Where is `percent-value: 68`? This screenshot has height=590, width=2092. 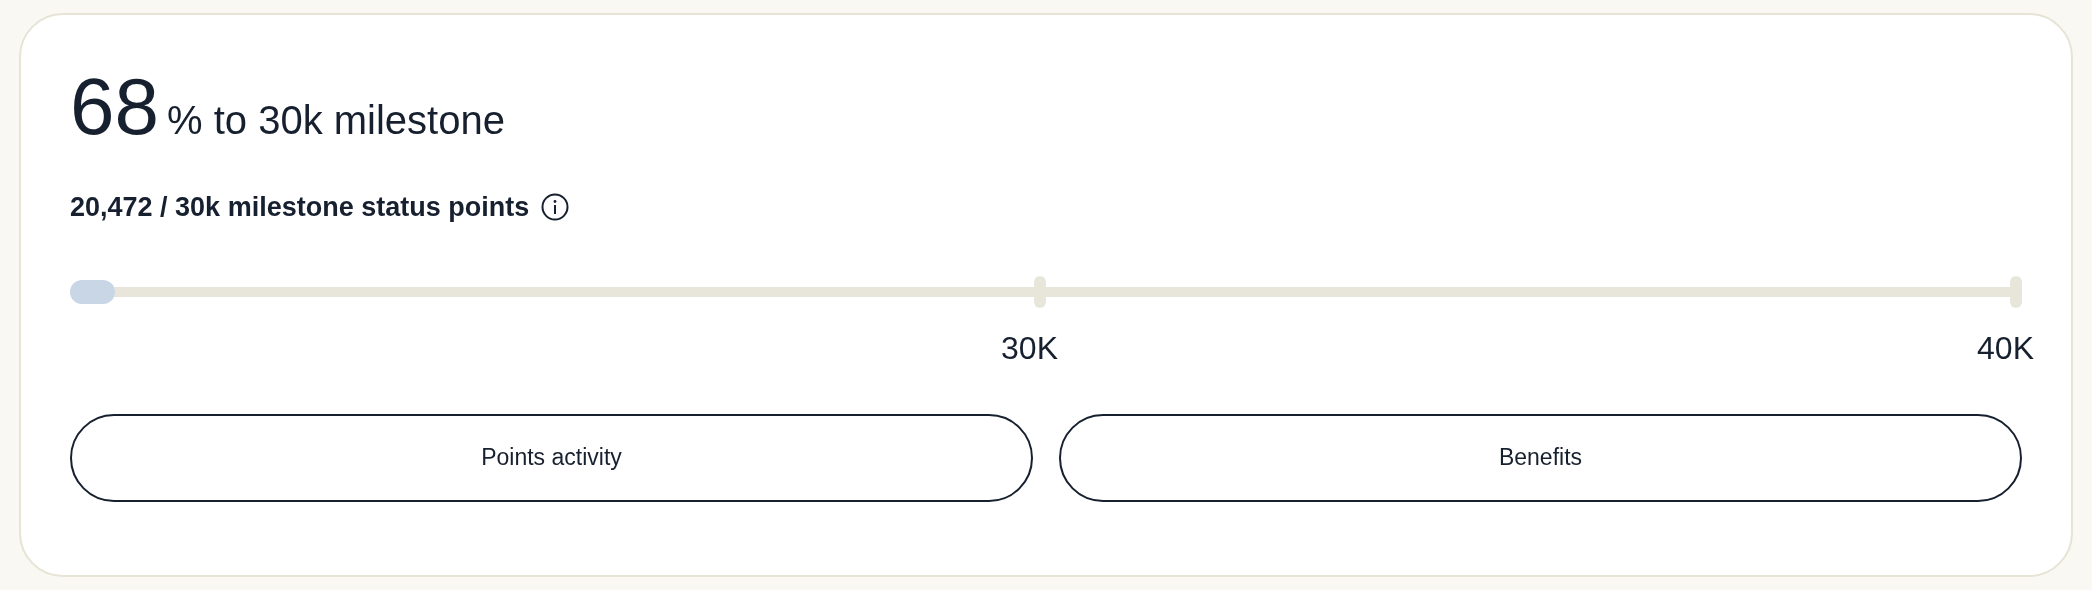
percent-value: 68 is located at coordinates (114, 107).